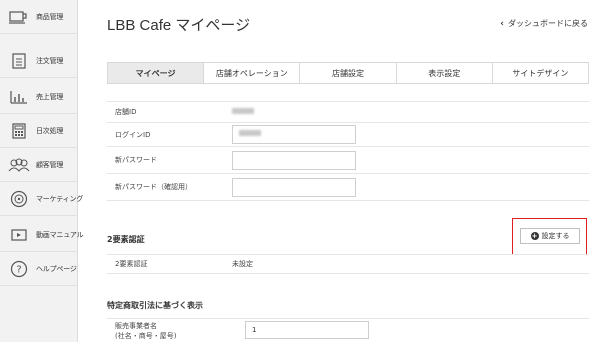 The width and height of the screenshot is (600, 342). I want to click on sidebar-item-label: 商品管理, so click(50, 16).